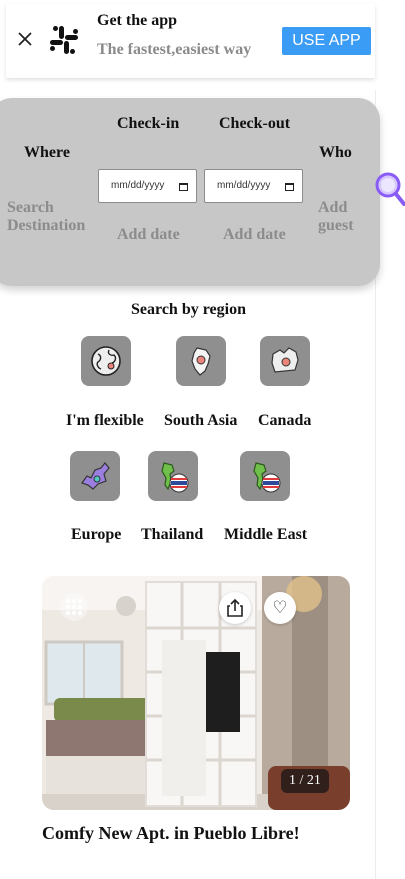 The image size is (405, 879). I want to click on checkin-label: Check-in, so click(148, 123).